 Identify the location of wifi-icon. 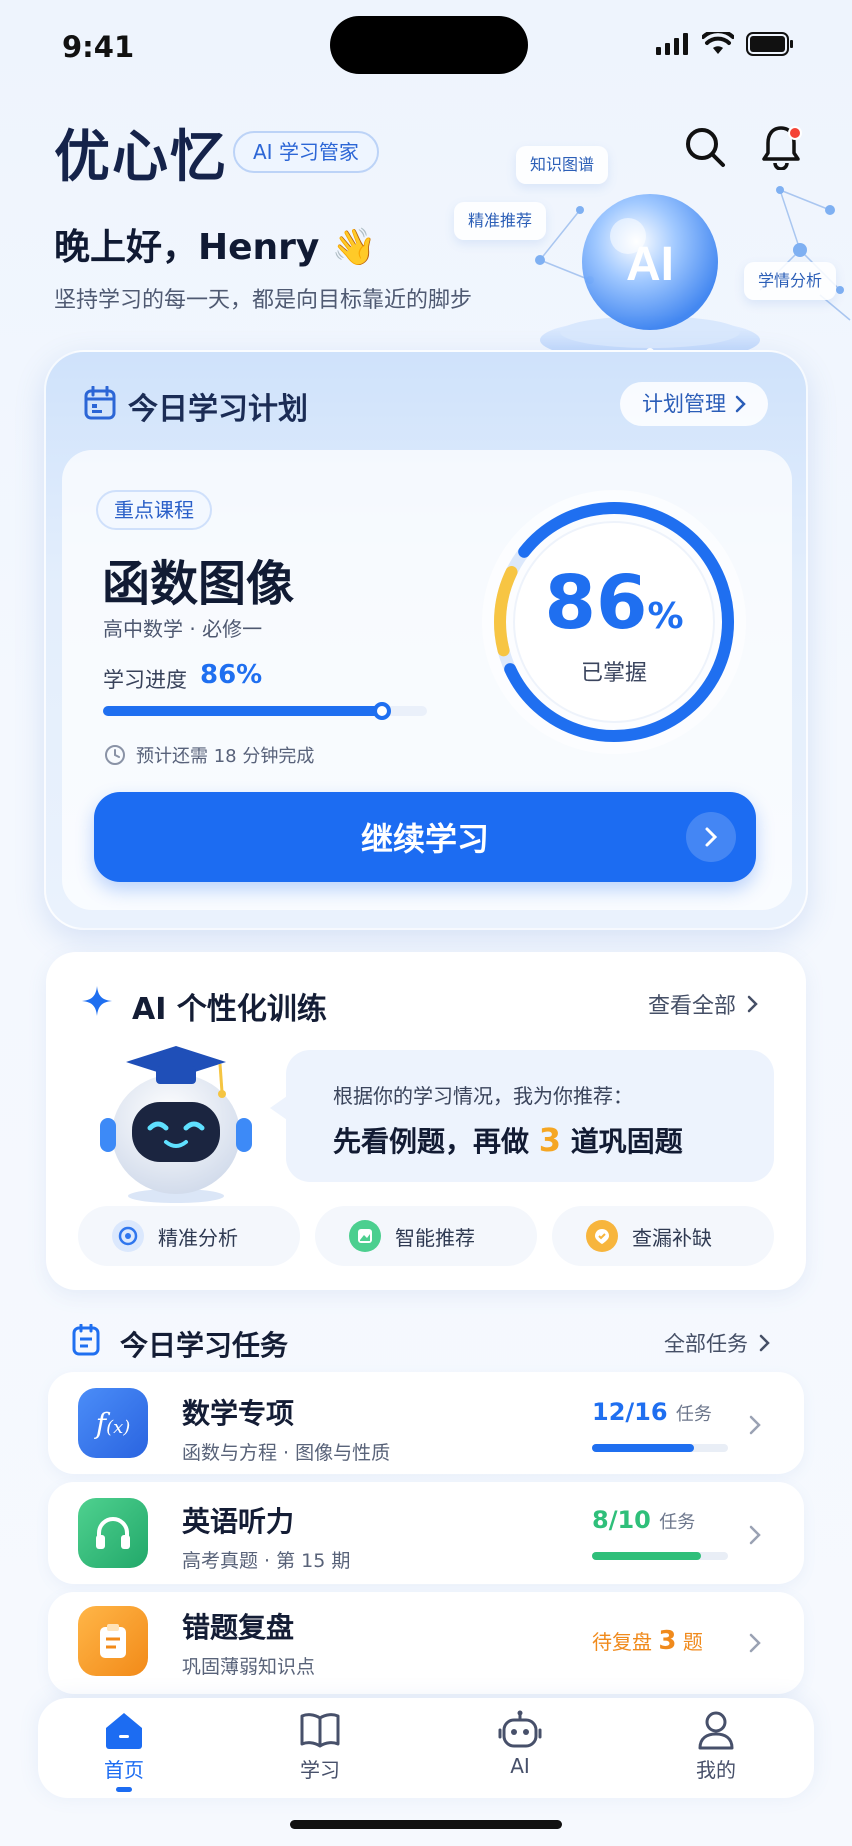
(718, 43).